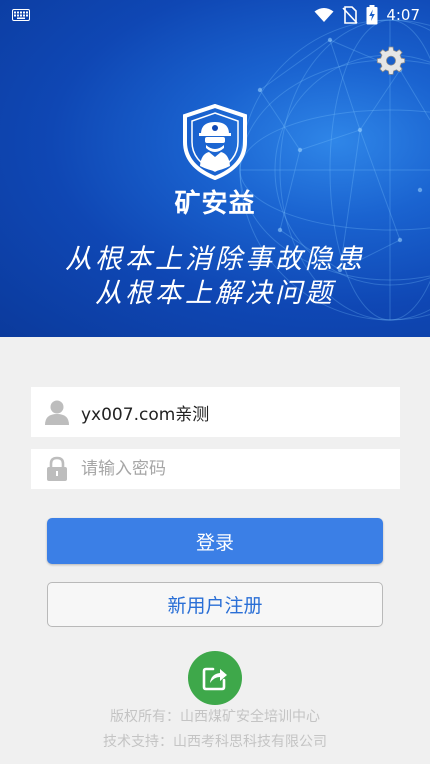 This screenshot has height=764, width=430. What do you see at coordinates (215, 604) in the screenshot?
I see `register-button: 新用户注册` at bounding box center [215, 604].